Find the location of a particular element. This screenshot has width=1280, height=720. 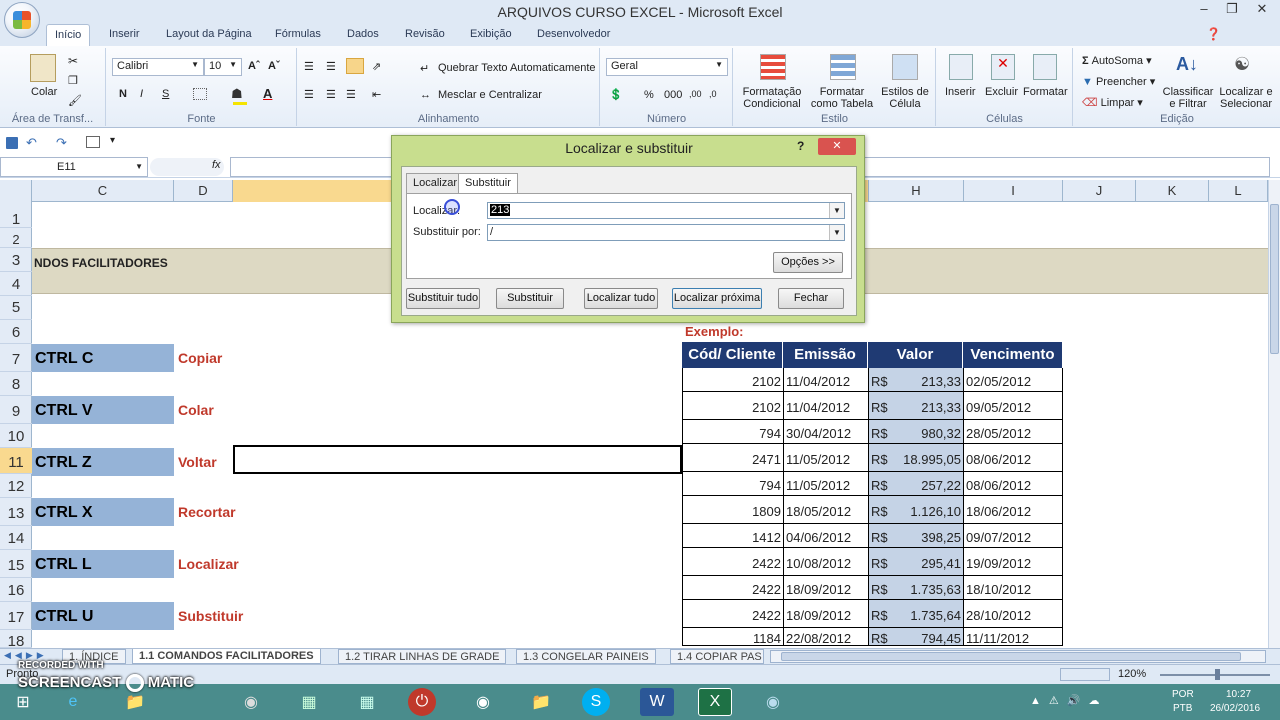

table-cell: R$ 213,33 is located at coordinates (915, 380).